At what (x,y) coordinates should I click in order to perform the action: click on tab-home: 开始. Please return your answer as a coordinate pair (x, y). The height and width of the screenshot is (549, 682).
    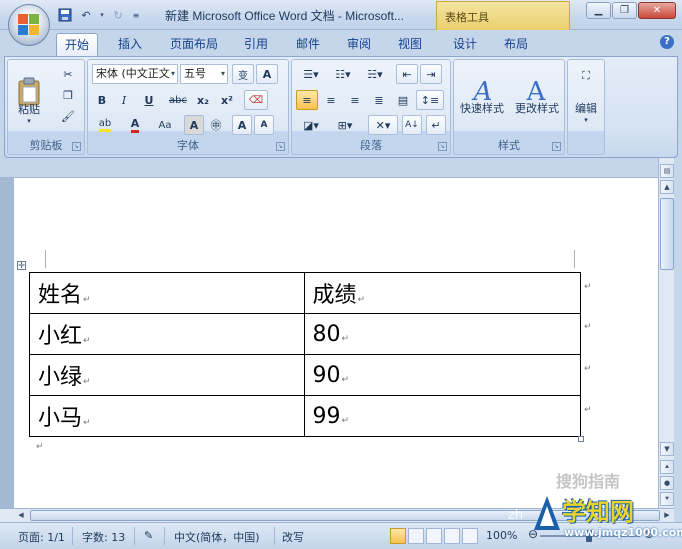
    Looking at the image, I should click on (77, 44).